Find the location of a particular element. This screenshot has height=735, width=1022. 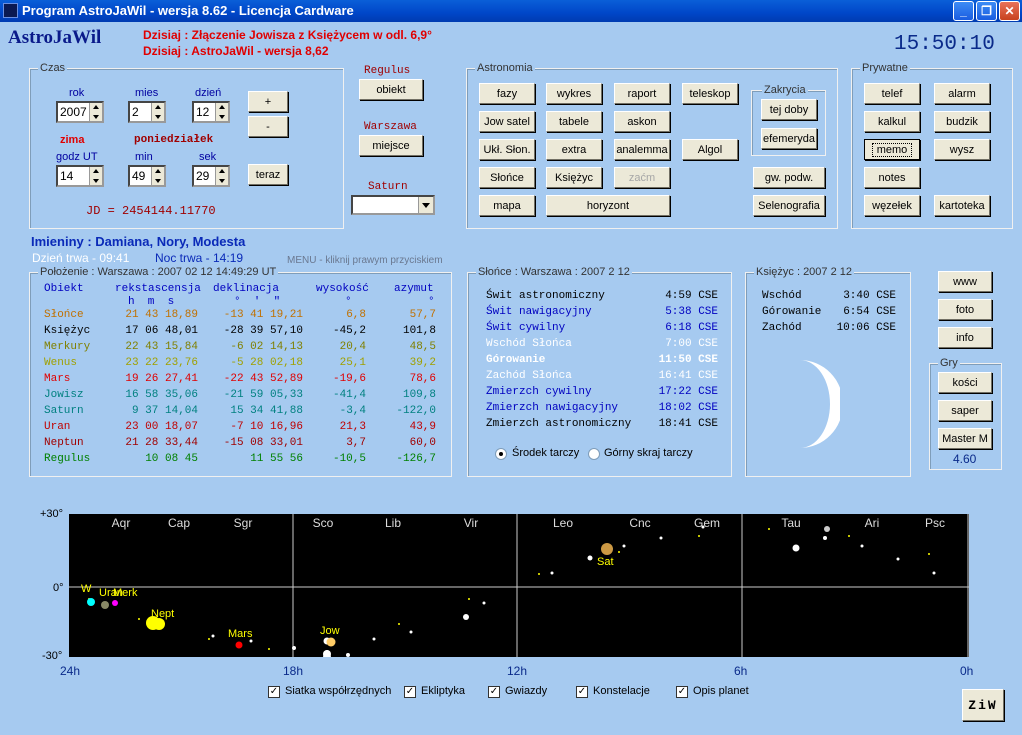

rok-arrows is located at coordinates (95, 112).